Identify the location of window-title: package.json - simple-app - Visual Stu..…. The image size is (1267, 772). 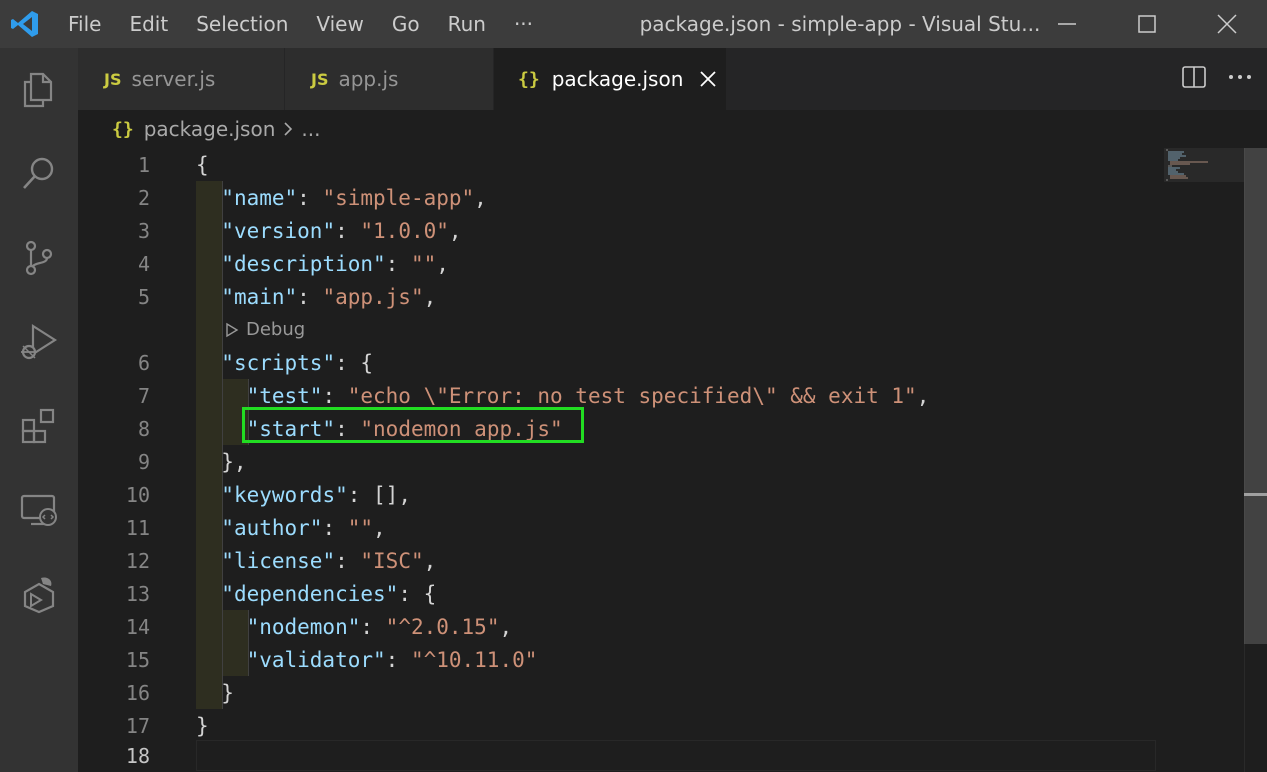
(840, 24).